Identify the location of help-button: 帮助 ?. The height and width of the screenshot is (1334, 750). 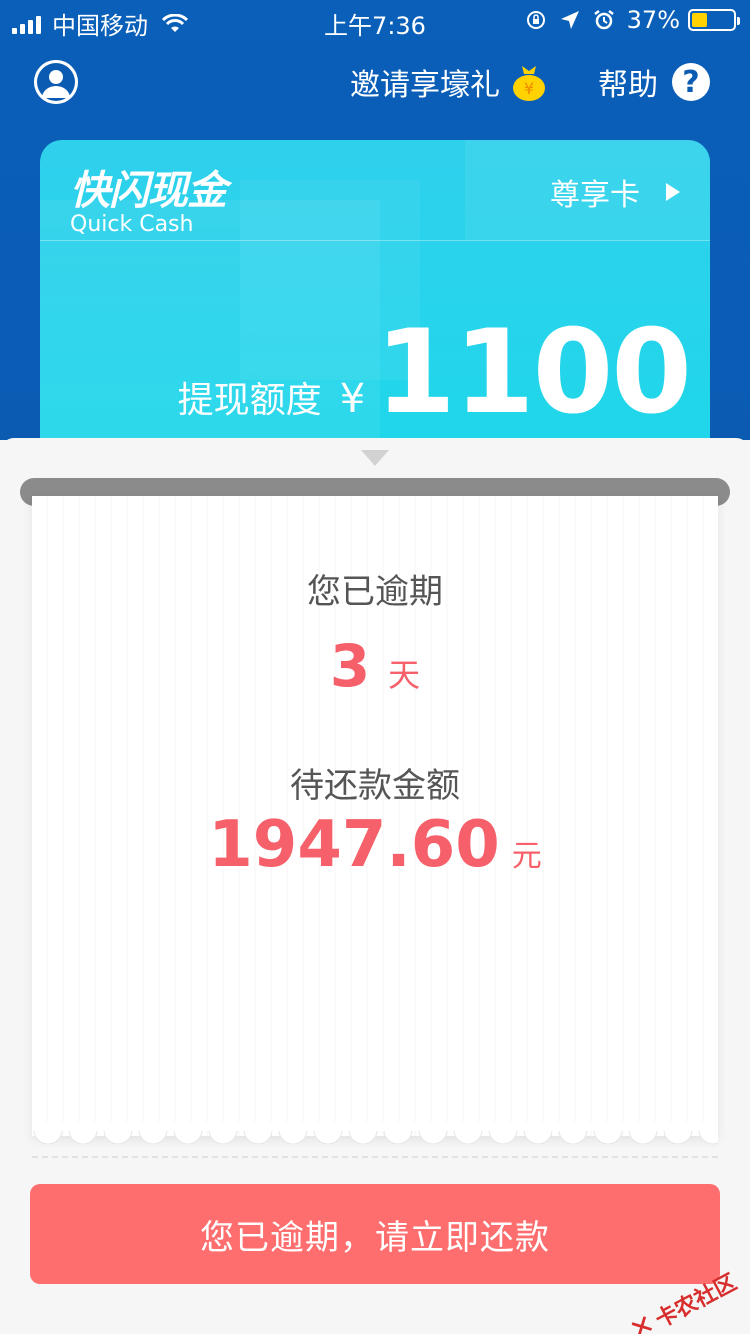
(654, 82).